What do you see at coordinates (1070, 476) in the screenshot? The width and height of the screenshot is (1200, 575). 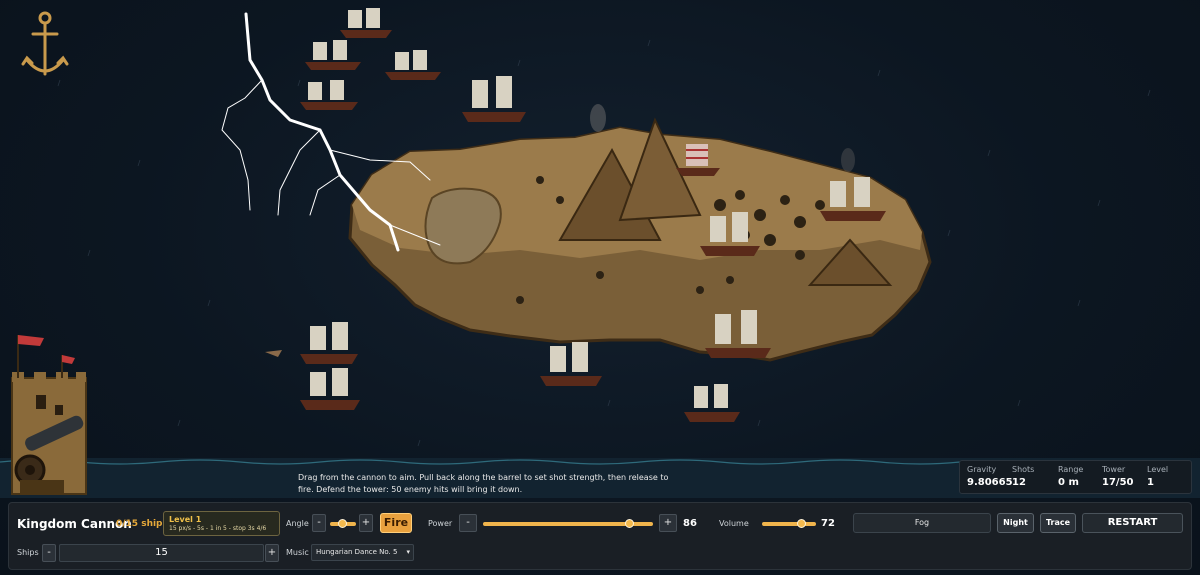 I see `stat-range: Range 0 m` at bounding box center [1070, 476].